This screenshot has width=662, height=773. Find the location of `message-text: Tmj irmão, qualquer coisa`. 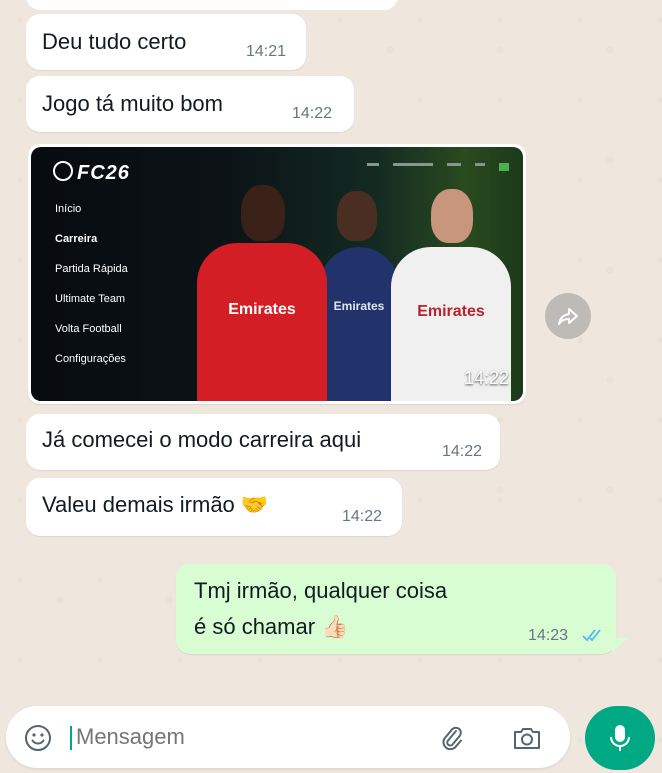

message-text: Tmj irmão, qualquer coisa is located at coordinates (321, 590).